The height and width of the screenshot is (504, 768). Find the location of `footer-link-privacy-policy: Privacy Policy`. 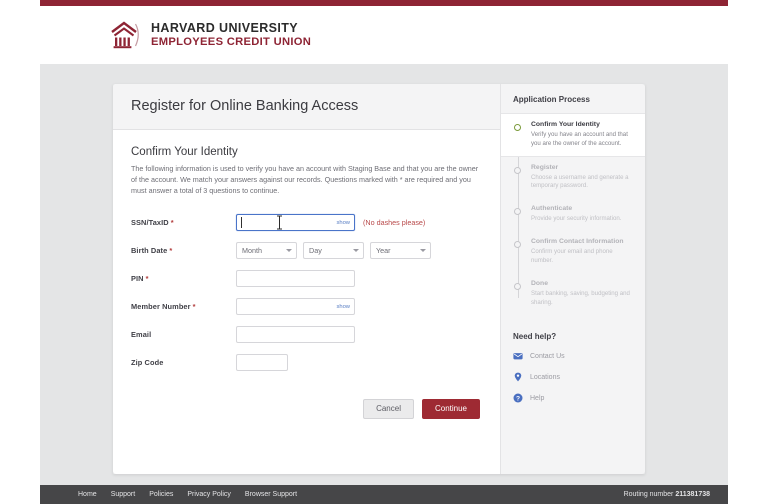

footer-link-privacy-policy: Privacy Policy is located at coordinates (209, 494).